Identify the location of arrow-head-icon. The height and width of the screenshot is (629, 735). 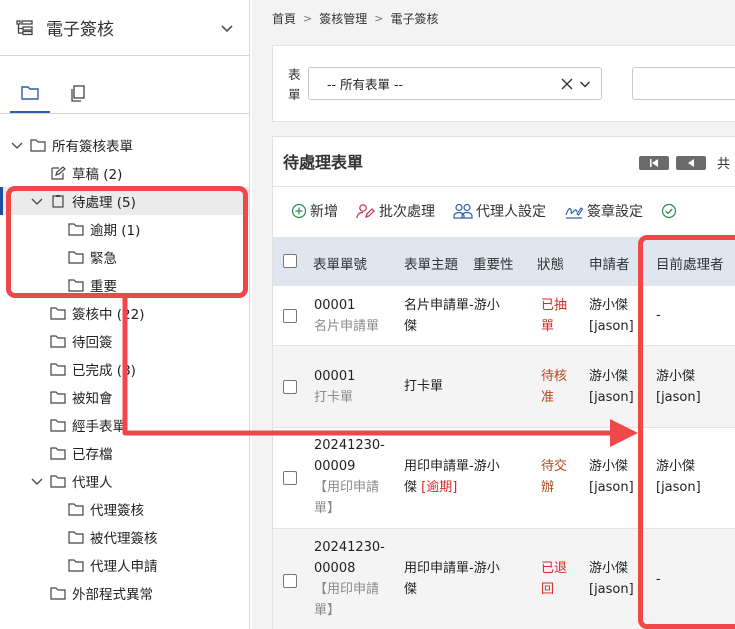
(624, 433).